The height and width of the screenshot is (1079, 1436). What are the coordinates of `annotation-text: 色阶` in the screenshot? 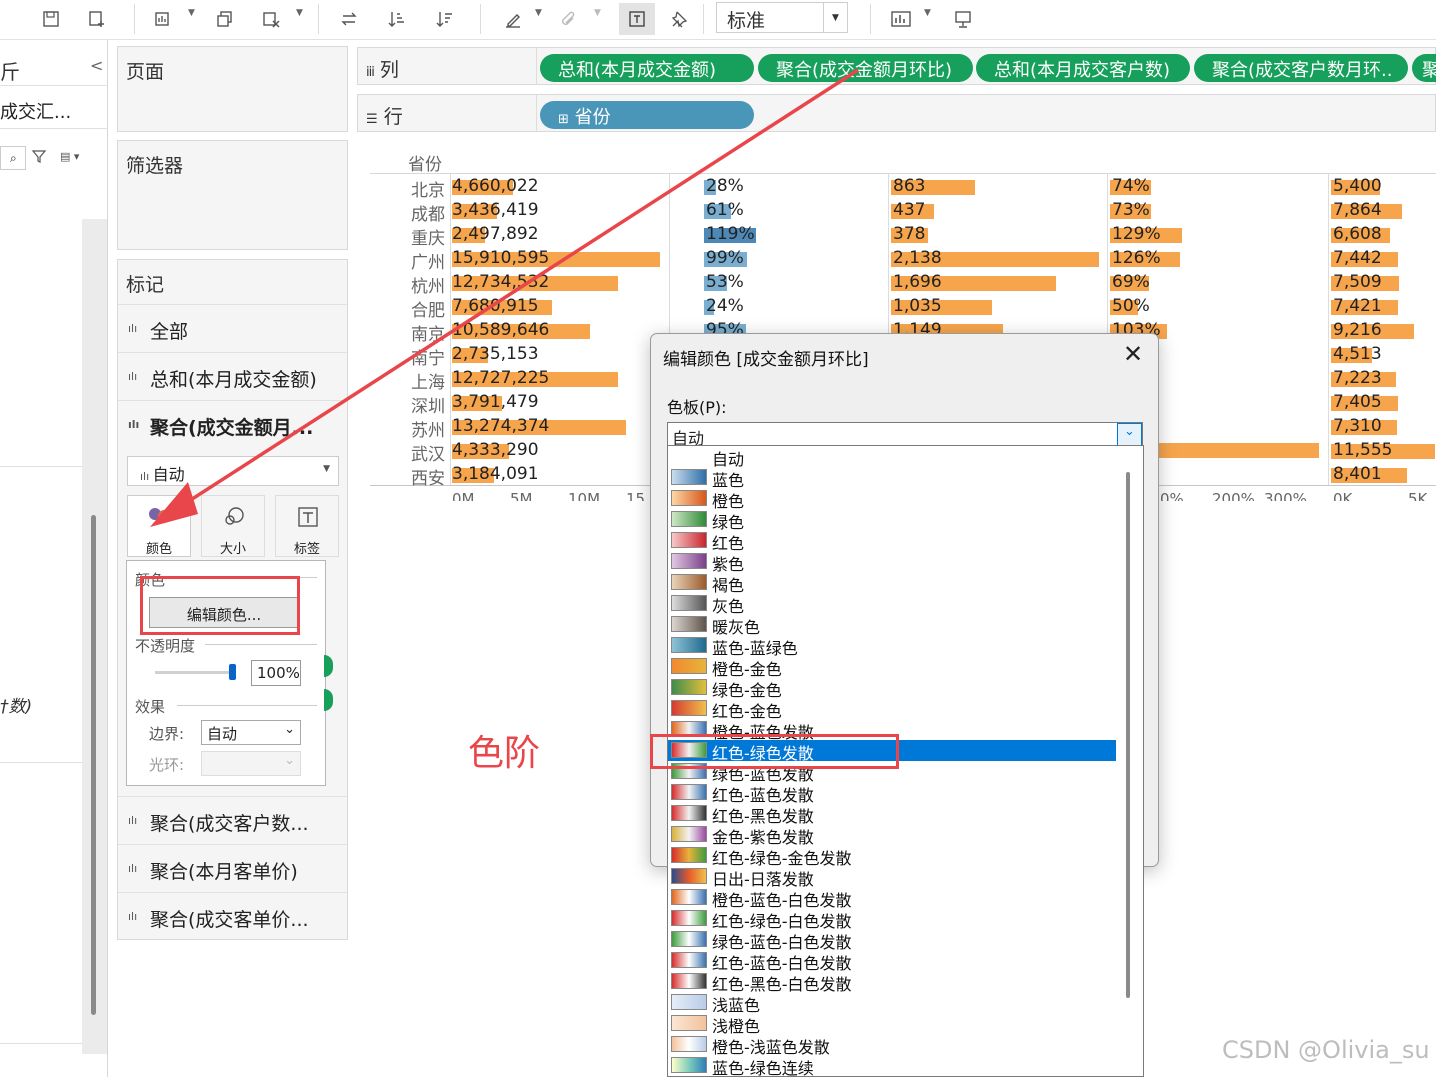 It's located at (504, 753).